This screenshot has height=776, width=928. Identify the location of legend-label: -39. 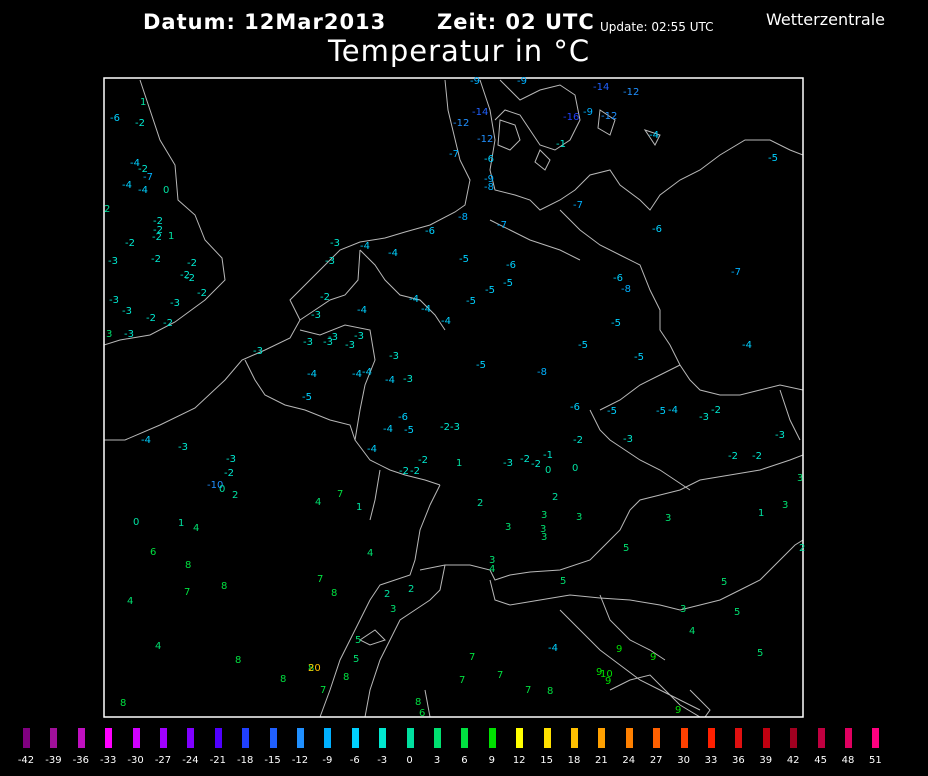
(53, 760).